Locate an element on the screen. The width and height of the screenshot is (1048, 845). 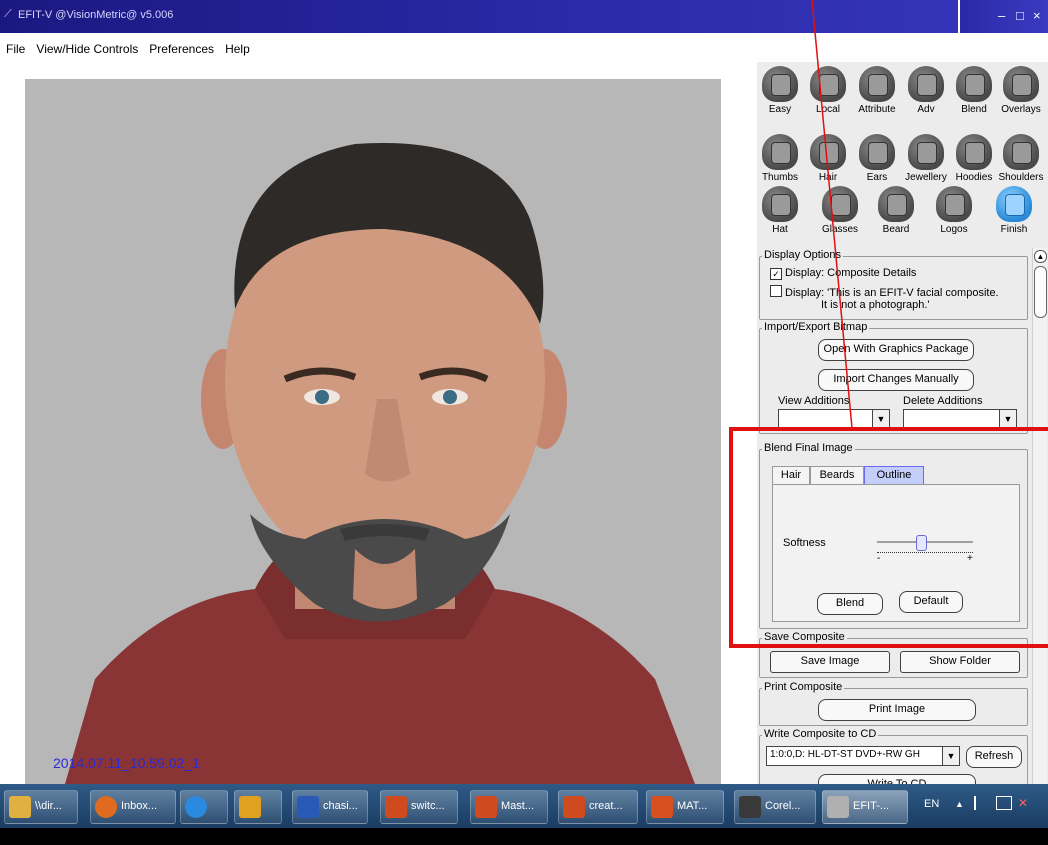
display-composite-details-checkbox: ✓ Display: Composite Details is located at coordinates (843, 273).